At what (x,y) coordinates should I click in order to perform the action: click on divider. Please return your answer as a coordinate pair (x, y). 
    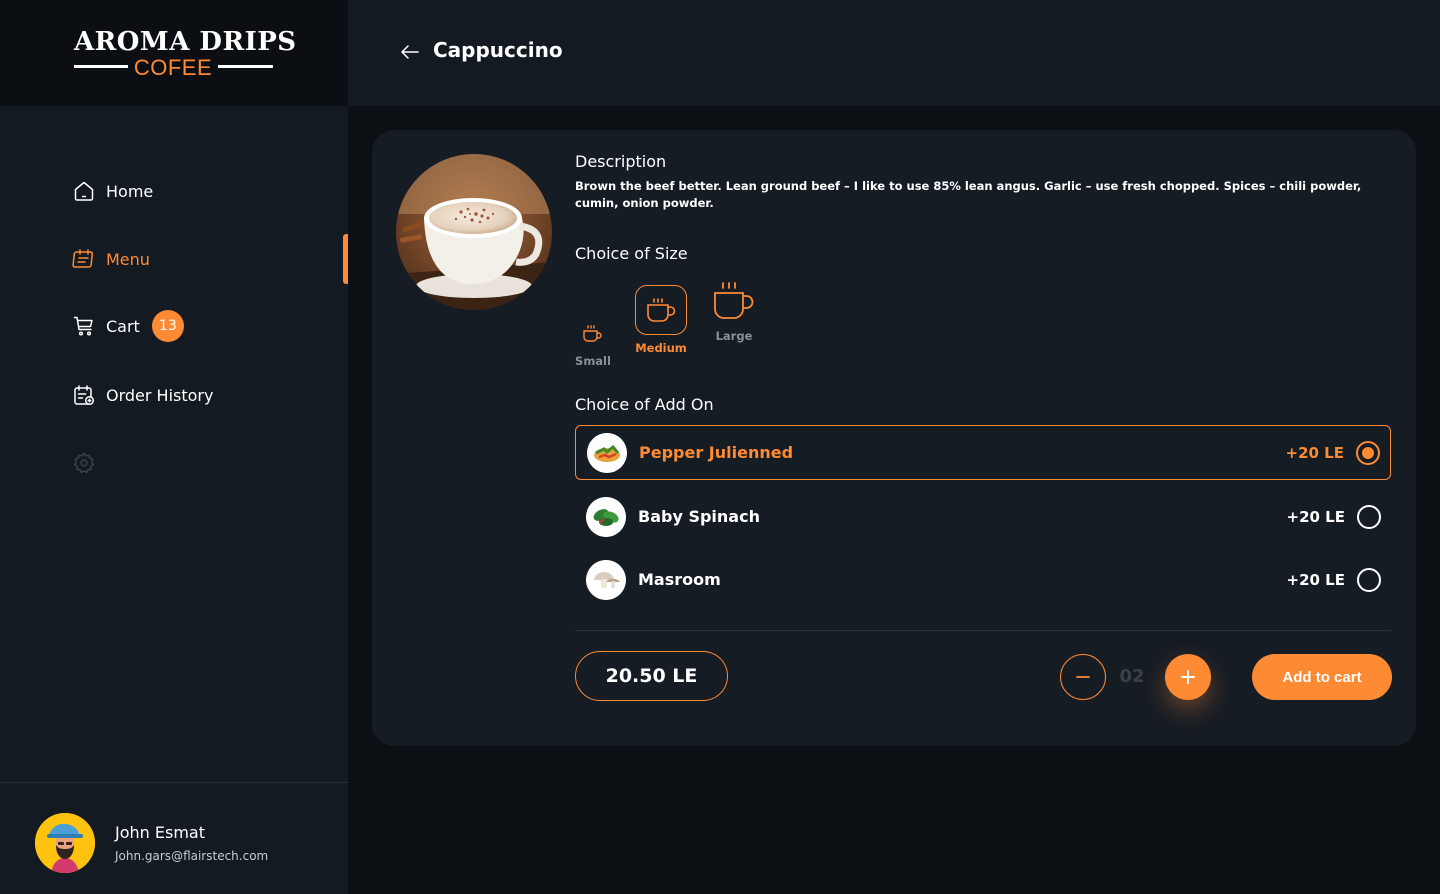
    Looking at the image, I should click on (983, 630).